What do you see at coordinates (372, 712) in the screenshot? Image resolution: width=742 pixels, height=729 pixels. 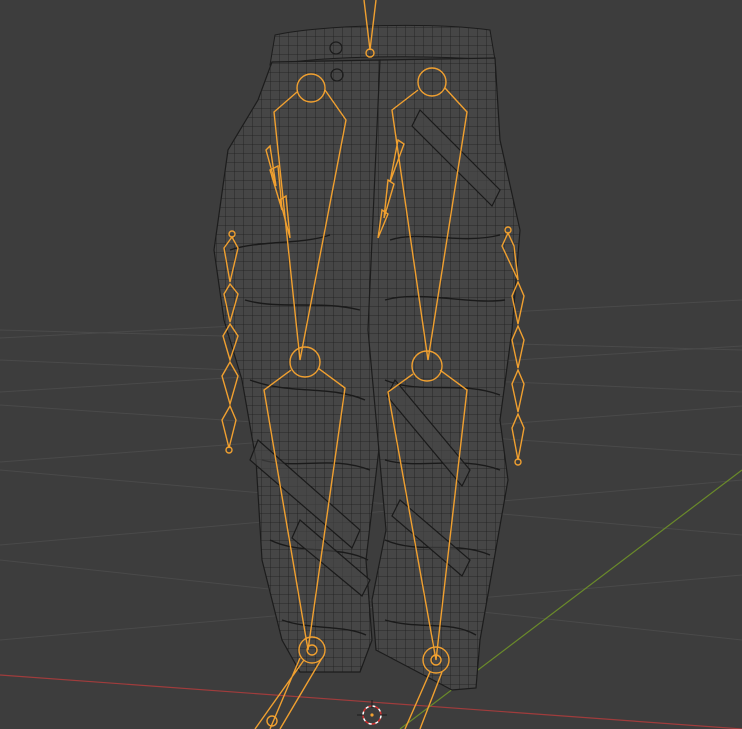 I see `3d-cursor-icon` at bounding box center [372, 712].